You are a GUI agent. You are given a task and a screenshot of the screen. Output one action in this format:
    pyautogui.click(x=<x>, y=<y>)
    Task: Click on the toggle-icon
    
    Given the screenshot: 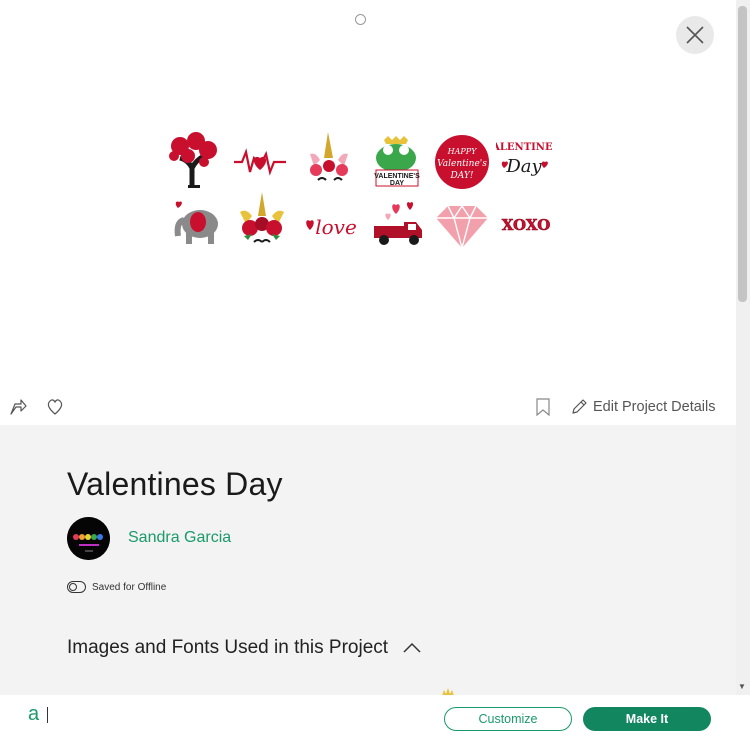 What is the action you would take?
    pyautogui.click(x=76, y=587)
    